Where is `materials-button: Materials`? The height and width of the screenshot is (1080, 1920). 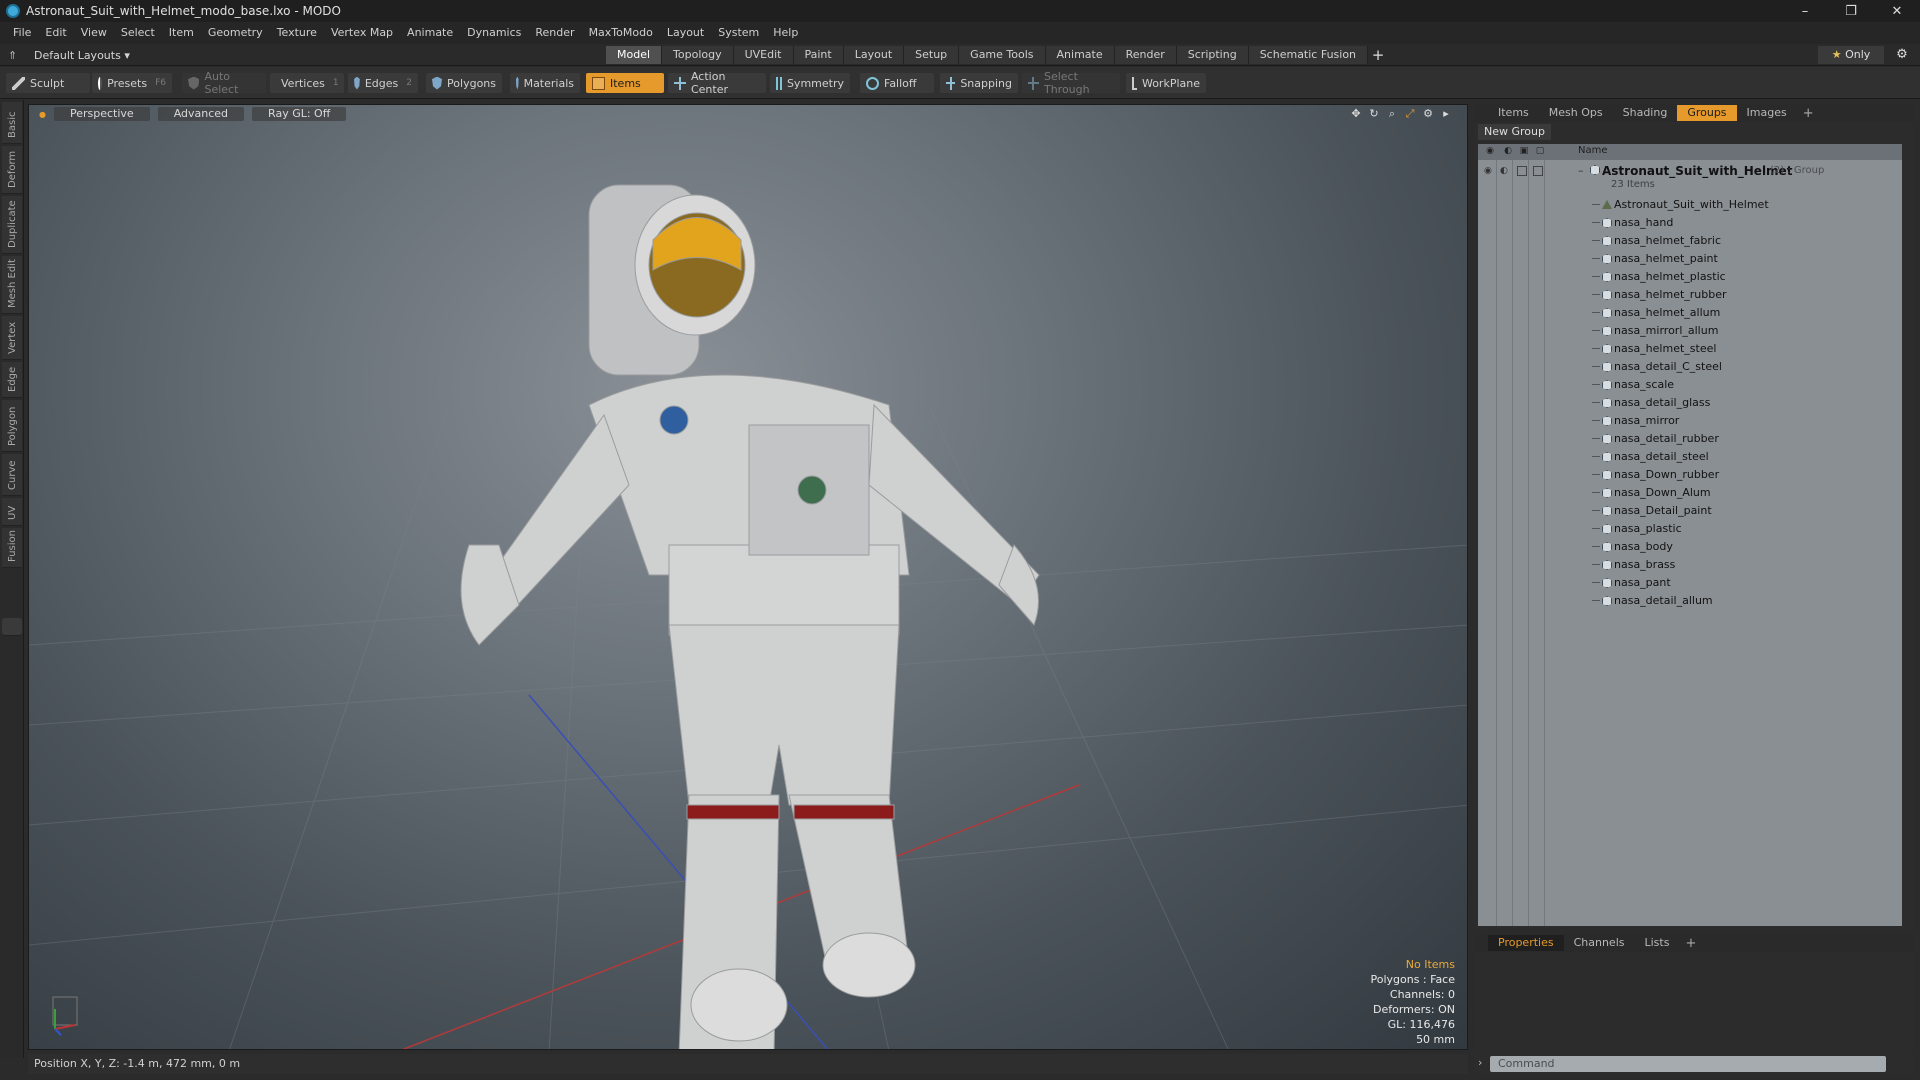
materials-button: Materials is located at coordinates (545, 83).